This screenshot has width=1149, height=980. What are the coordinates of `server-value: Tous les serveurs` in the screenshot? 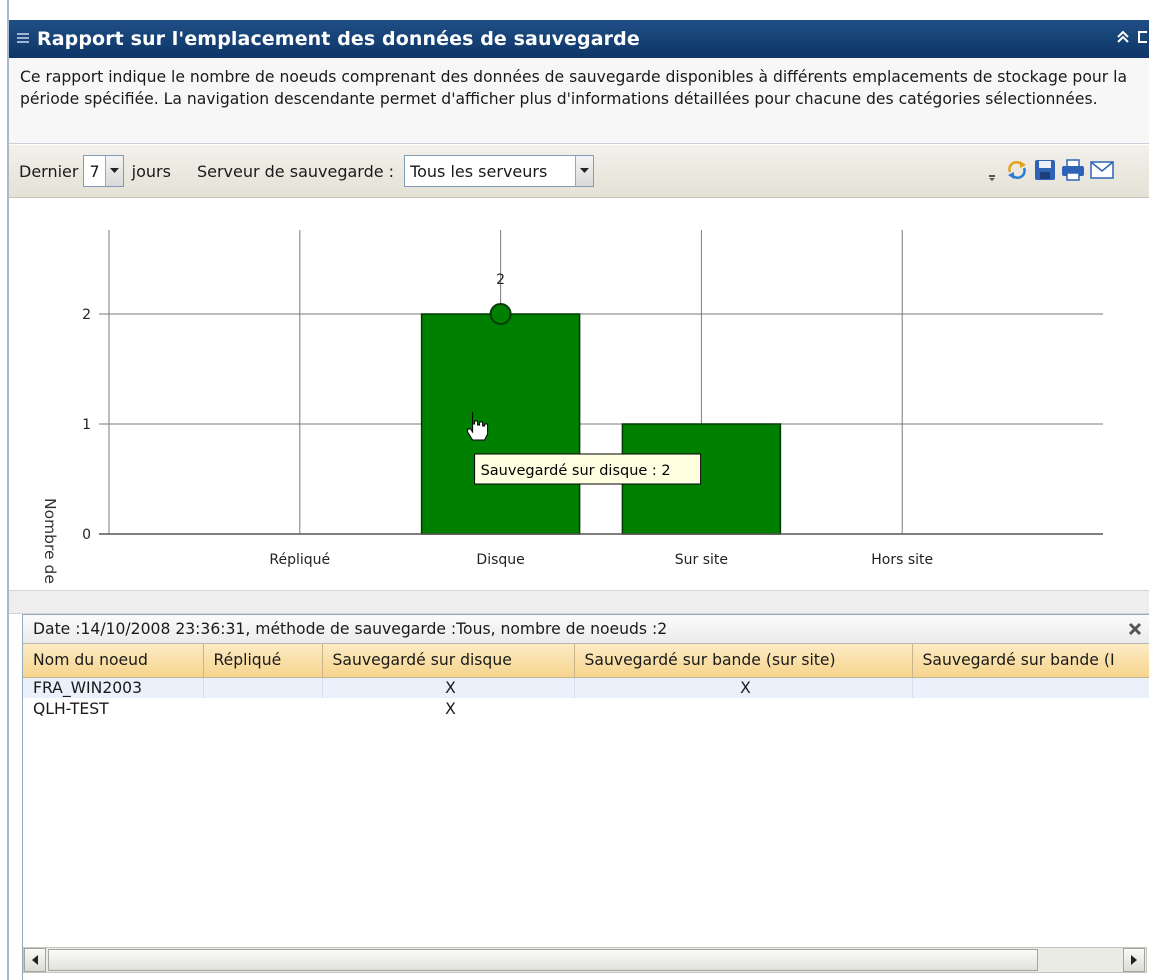 It's located at (479, 171).